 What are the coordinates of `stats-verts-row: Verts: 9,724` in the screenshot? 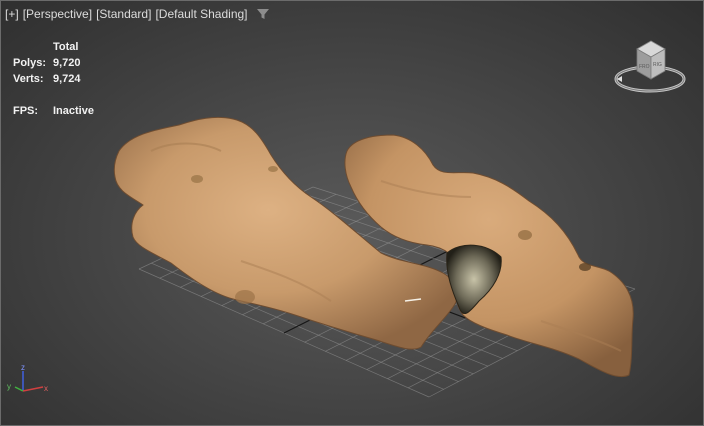 It's located at (53, 79).